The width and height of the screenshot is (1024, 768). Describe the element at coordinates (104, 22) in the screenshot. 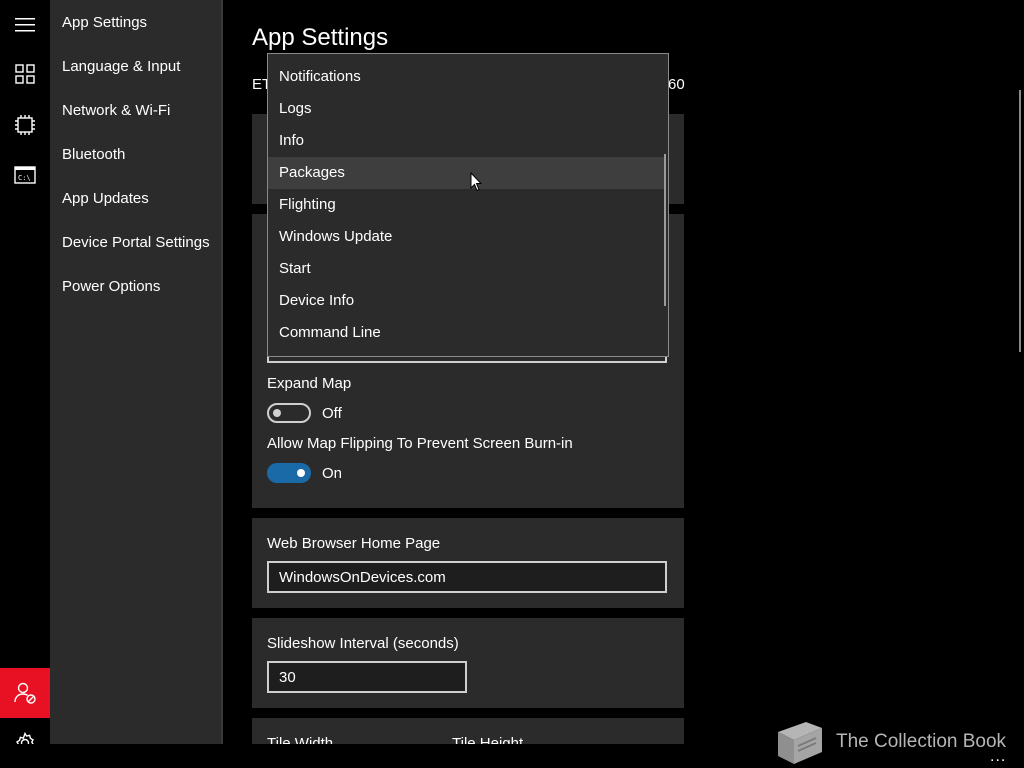

I see `nav-item-app-settings: App Settings` at that location.